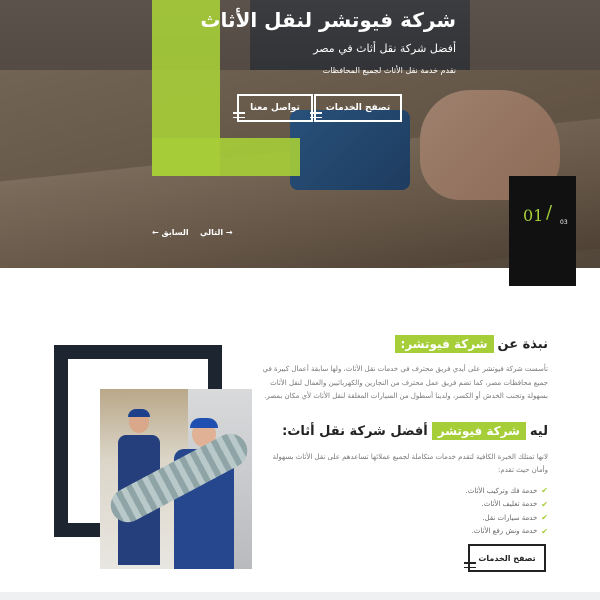 The width and height of the screenshot is (600, 600). Describe the element at coordinates (505, 558) in the screenshot. I see `about-browse-services-button: تصفح الخدمات` at that location.